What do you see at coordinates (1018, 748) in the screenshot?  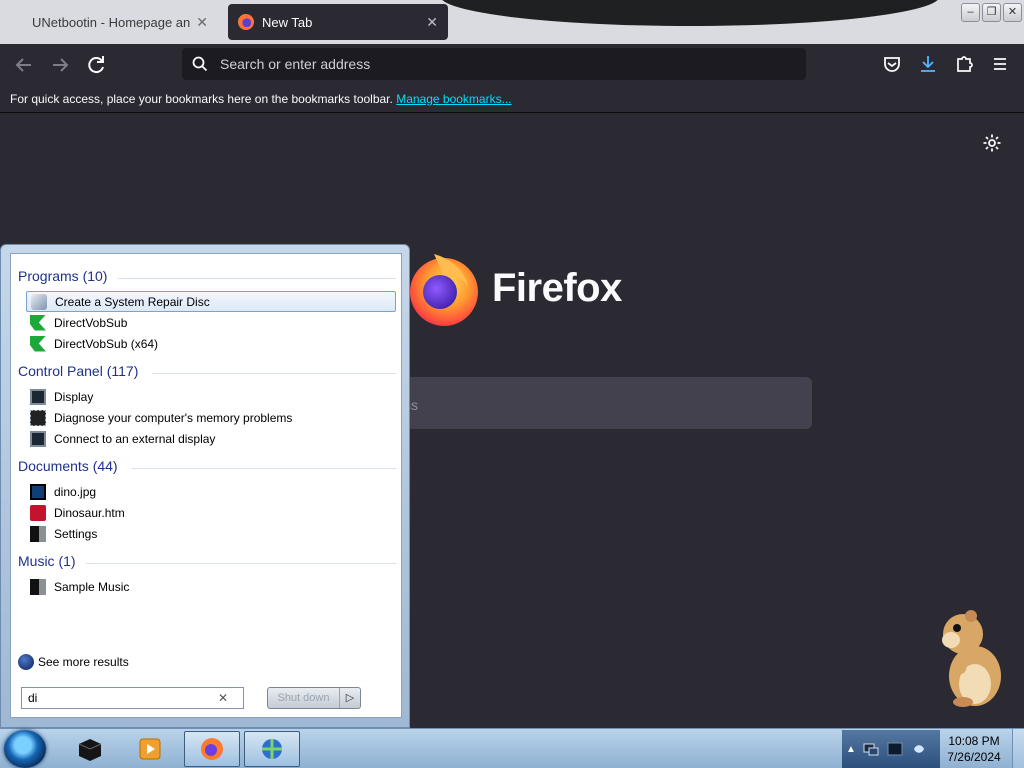 I see `show-desktop-button` at bounding box center [1018, 748].